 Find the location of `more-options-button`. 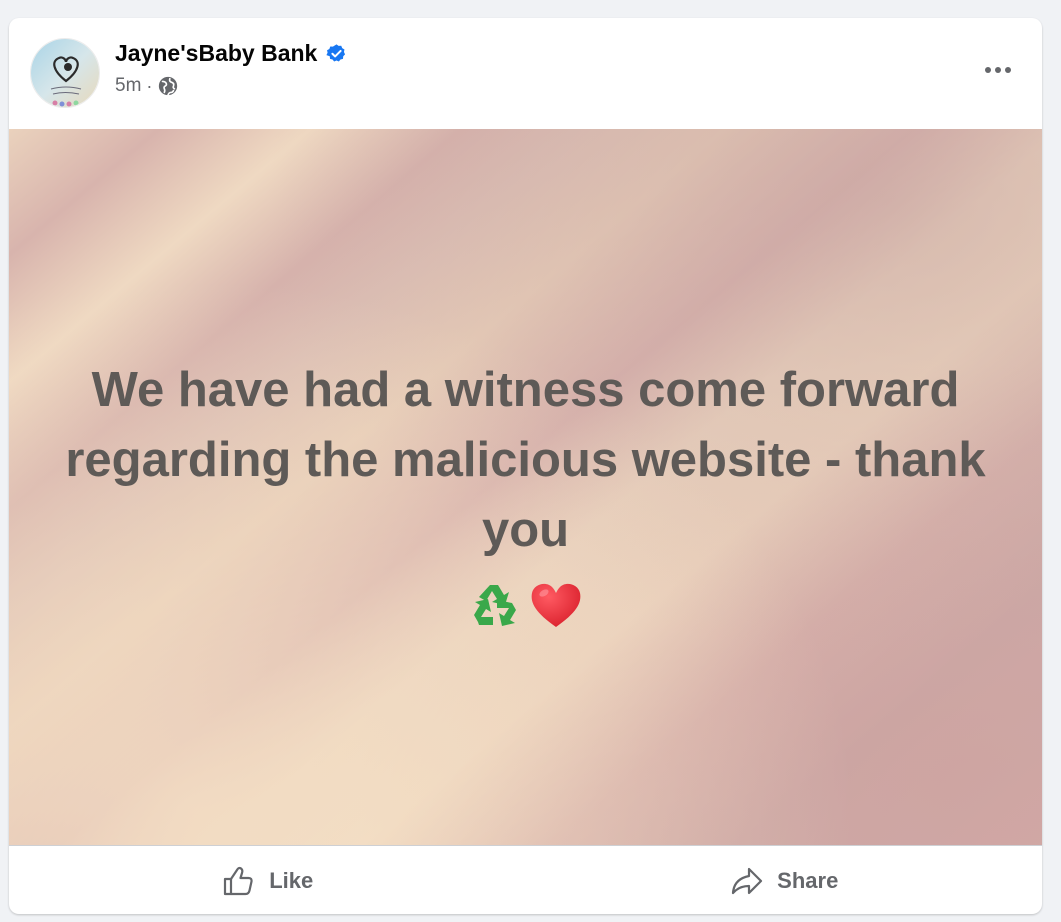

more-options-button is located at coordinates (998, 70).